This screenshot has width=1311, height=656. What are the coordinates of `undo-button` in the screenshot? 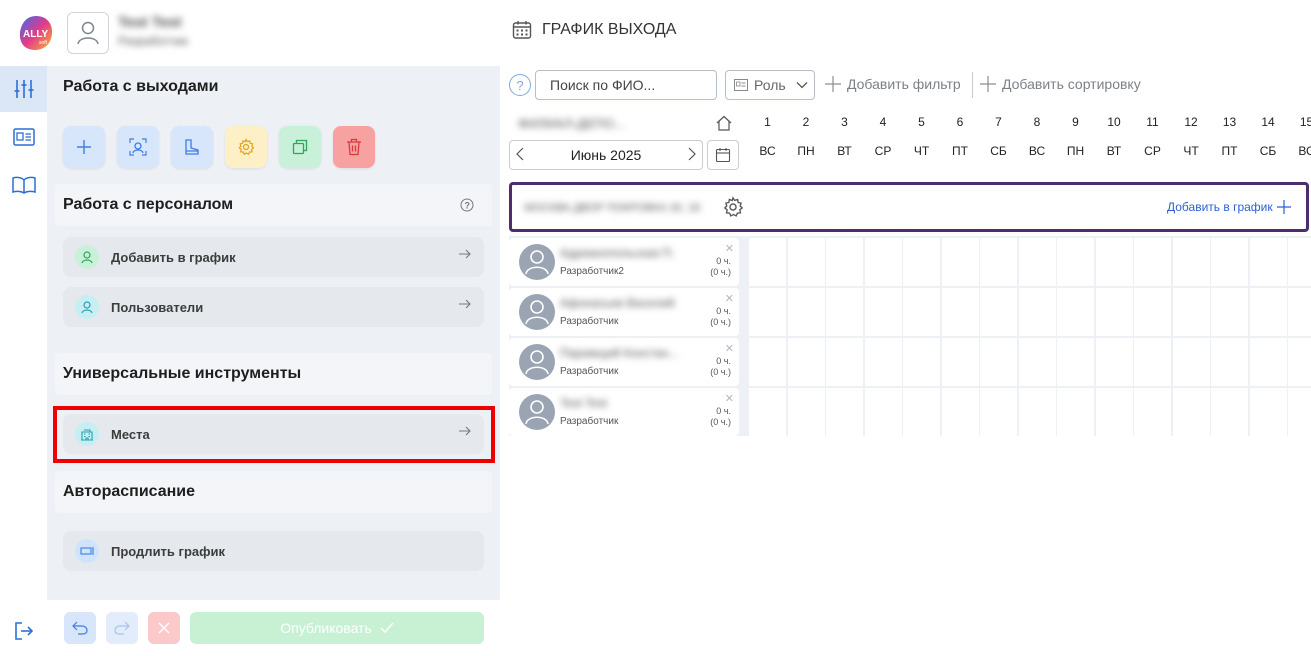 It's located at (80, 628).